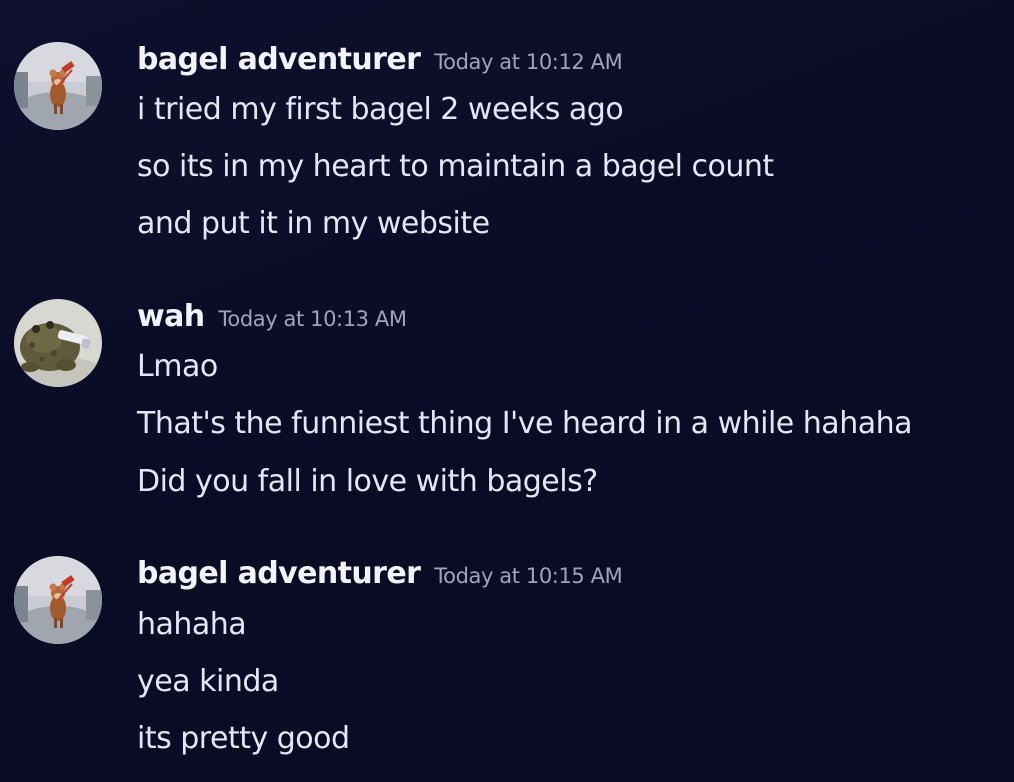  Describe the element at coordinates (367, 481) in the screenshot. I see `message-text: Did you fall in love with bagels?` at that location.